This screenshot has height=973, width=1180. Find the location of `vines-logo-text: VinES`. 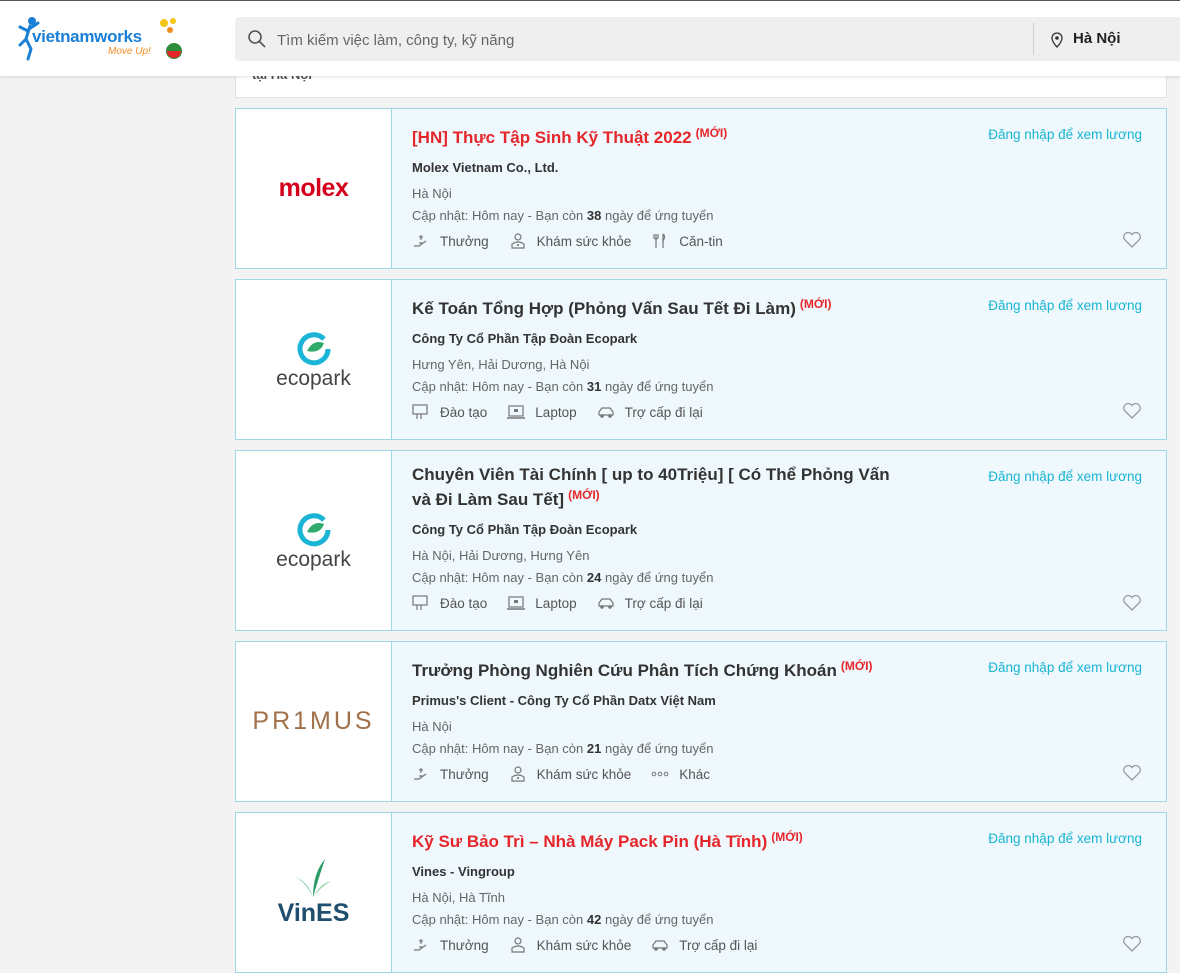

vines-logo-text: VinES is located at coordinates (313, 913).